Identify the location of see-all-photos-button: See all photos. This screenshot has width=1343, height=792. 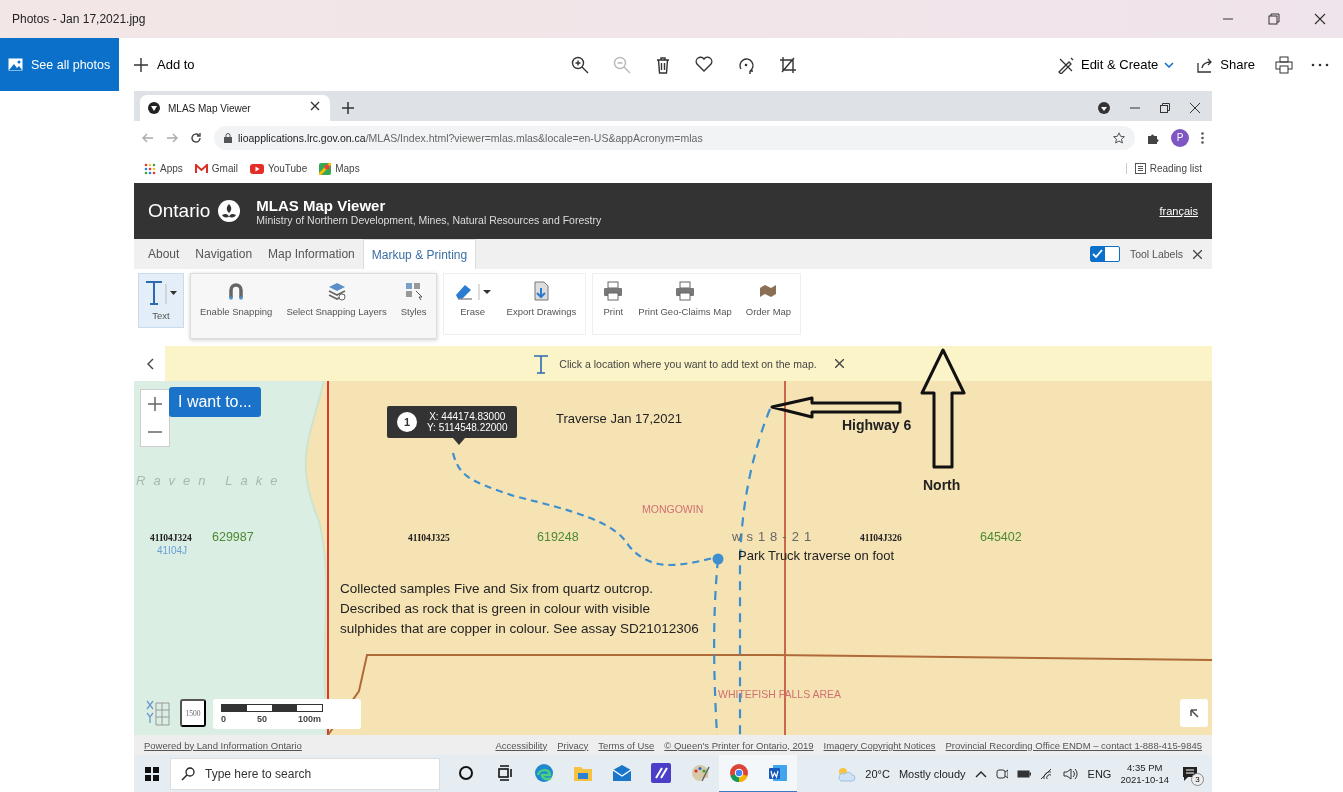
(59, 64).